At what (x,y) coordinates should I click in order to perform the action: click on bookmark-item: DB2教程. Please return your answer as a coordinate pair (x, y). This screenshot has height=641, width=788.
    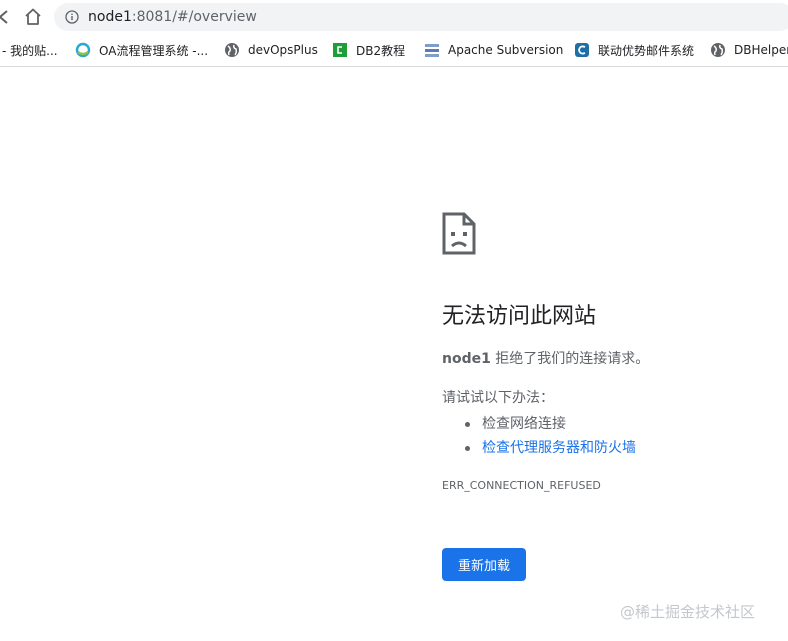
    Looking at the image, I should click on (368, 50).